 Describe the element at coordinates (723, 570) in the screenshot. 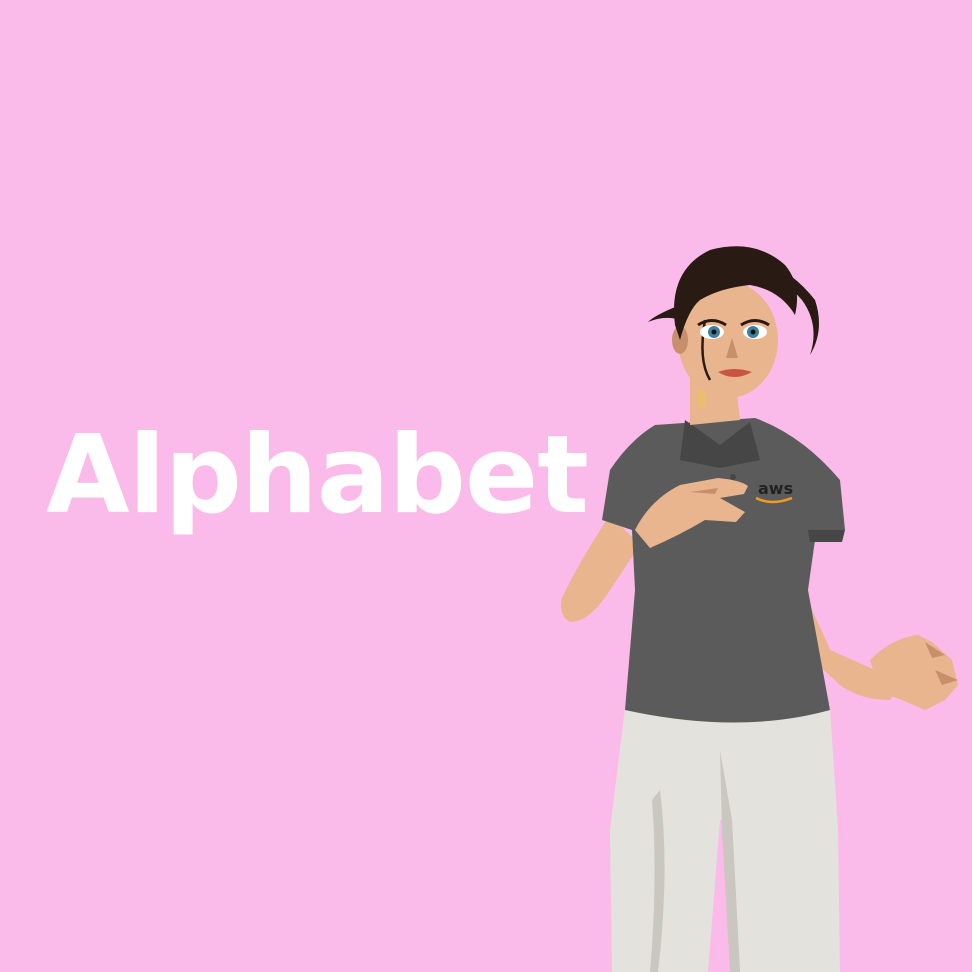

I see `avatar-shirt: aws` at that location.